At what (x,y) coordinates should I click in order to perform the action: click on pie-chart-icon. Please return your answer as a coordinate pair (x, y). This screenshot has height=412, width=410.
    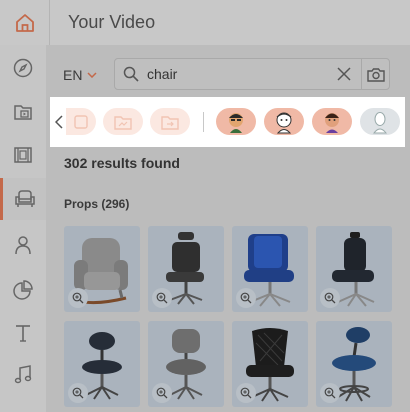
    Looking at the image, I should click on (23, 290).